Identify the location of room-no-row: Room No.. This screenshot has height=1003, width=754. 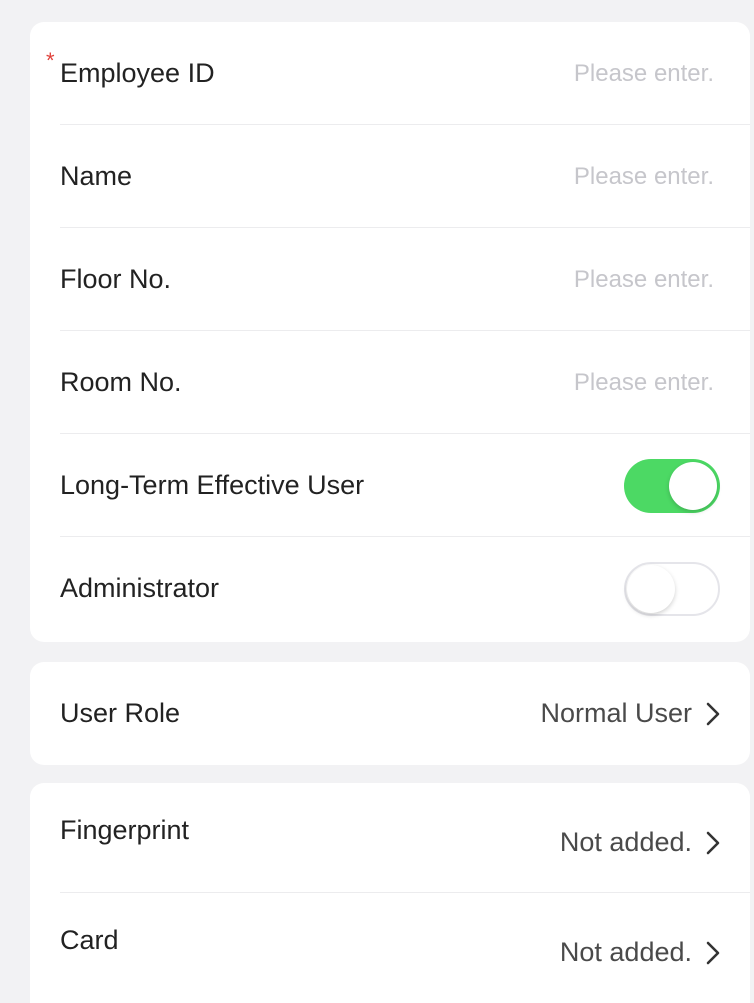
(390, 382).